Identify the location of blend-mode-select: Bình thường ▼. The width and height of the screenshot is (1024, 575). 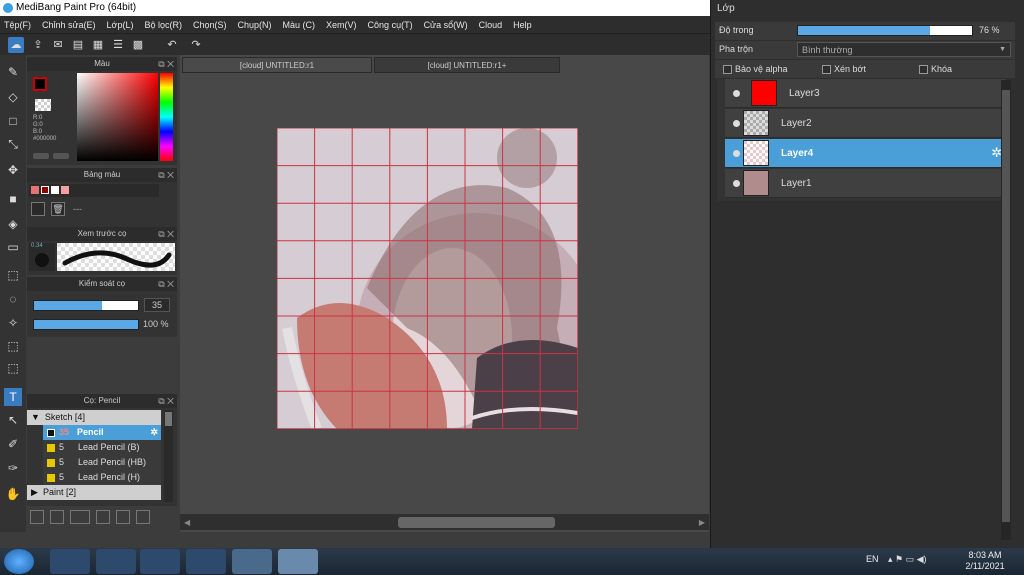
(904, 49).